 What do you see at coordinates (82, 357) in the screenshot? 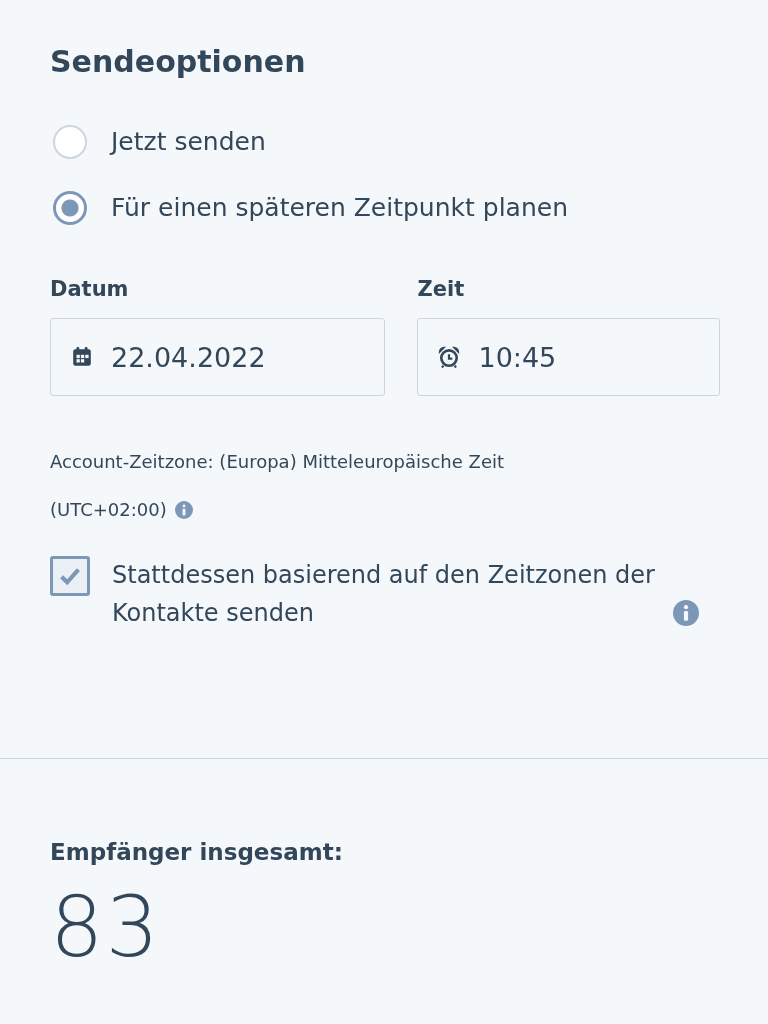
I see `calendar-icon` at bounding box center [82, 357].